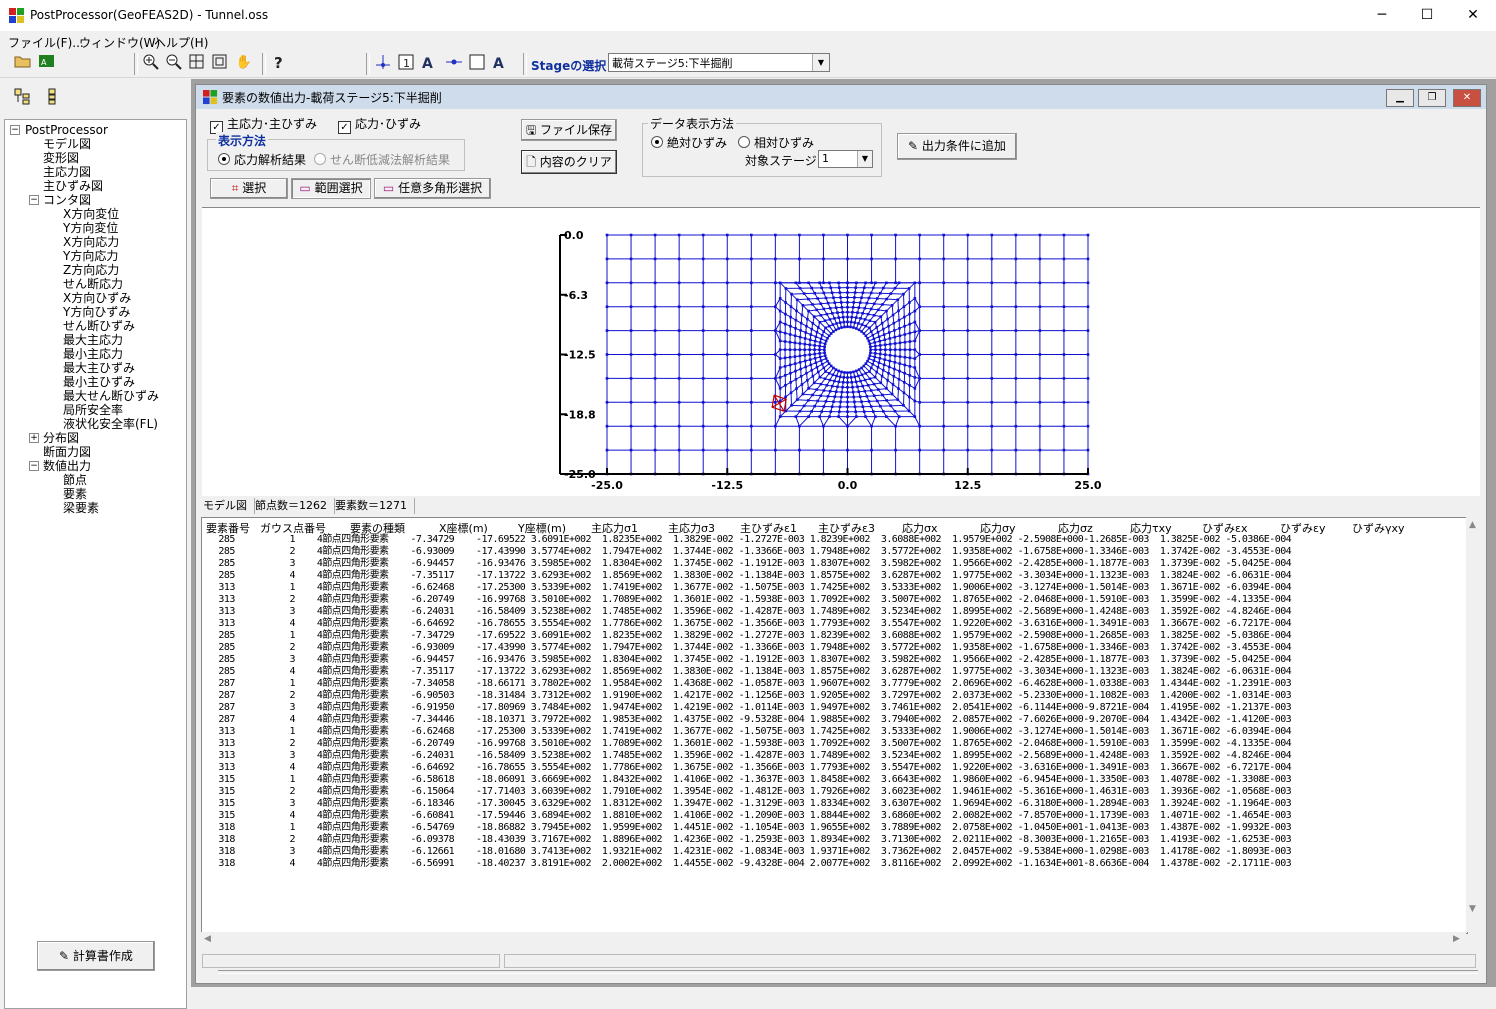 The height and width of the screenshot is (1009, 1496). What do you see at coordinates (1382, 15) in the screenshot?
I see `minimize-button: ─` at bounding box center [1382, 15].